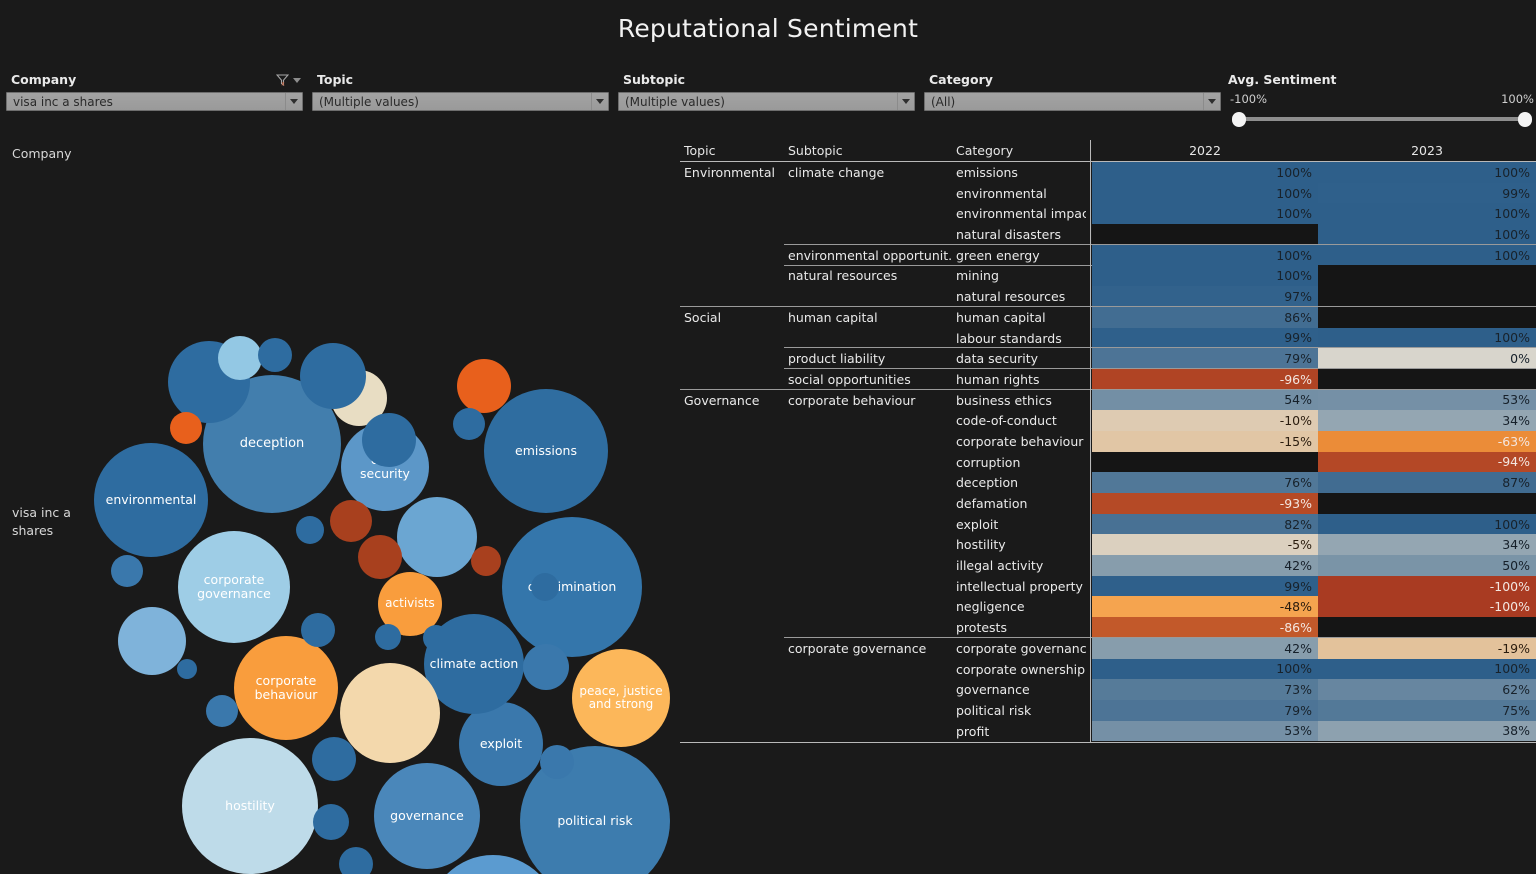 Image resolution: width=1536 pixels, height=874 pixels. I want to click on bubble-exploit: exploit, so click(501, 744).